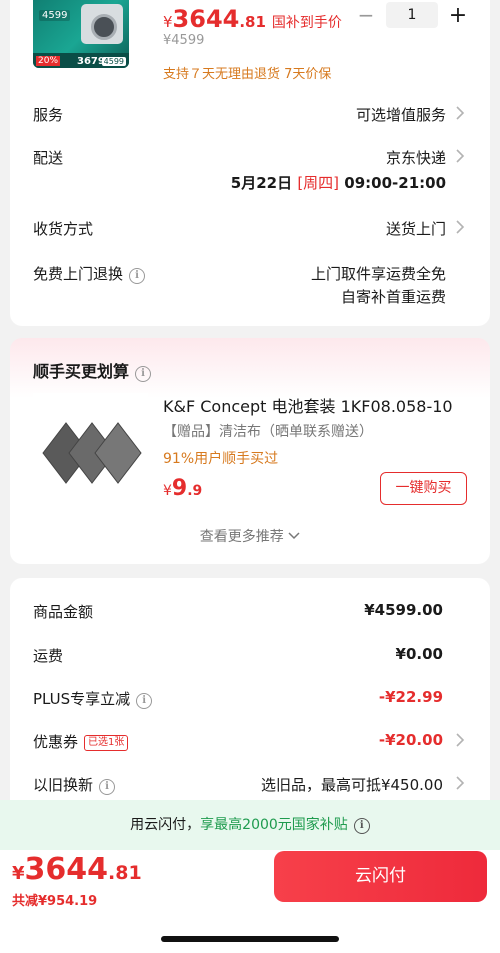  I want to click on price-currency: ¥, so click(168, 22).